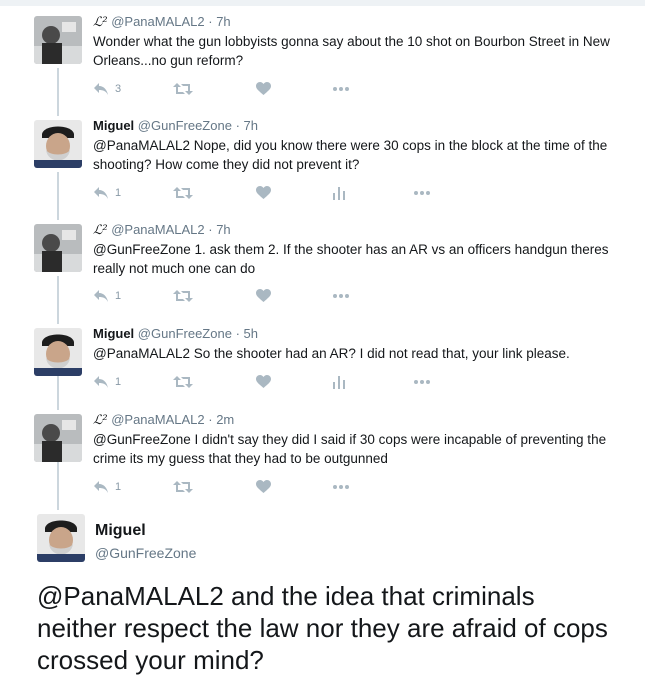  Describe the element at coordinates (247, 333) in the screenshot. I see `timestamp: · 5h` at that location.